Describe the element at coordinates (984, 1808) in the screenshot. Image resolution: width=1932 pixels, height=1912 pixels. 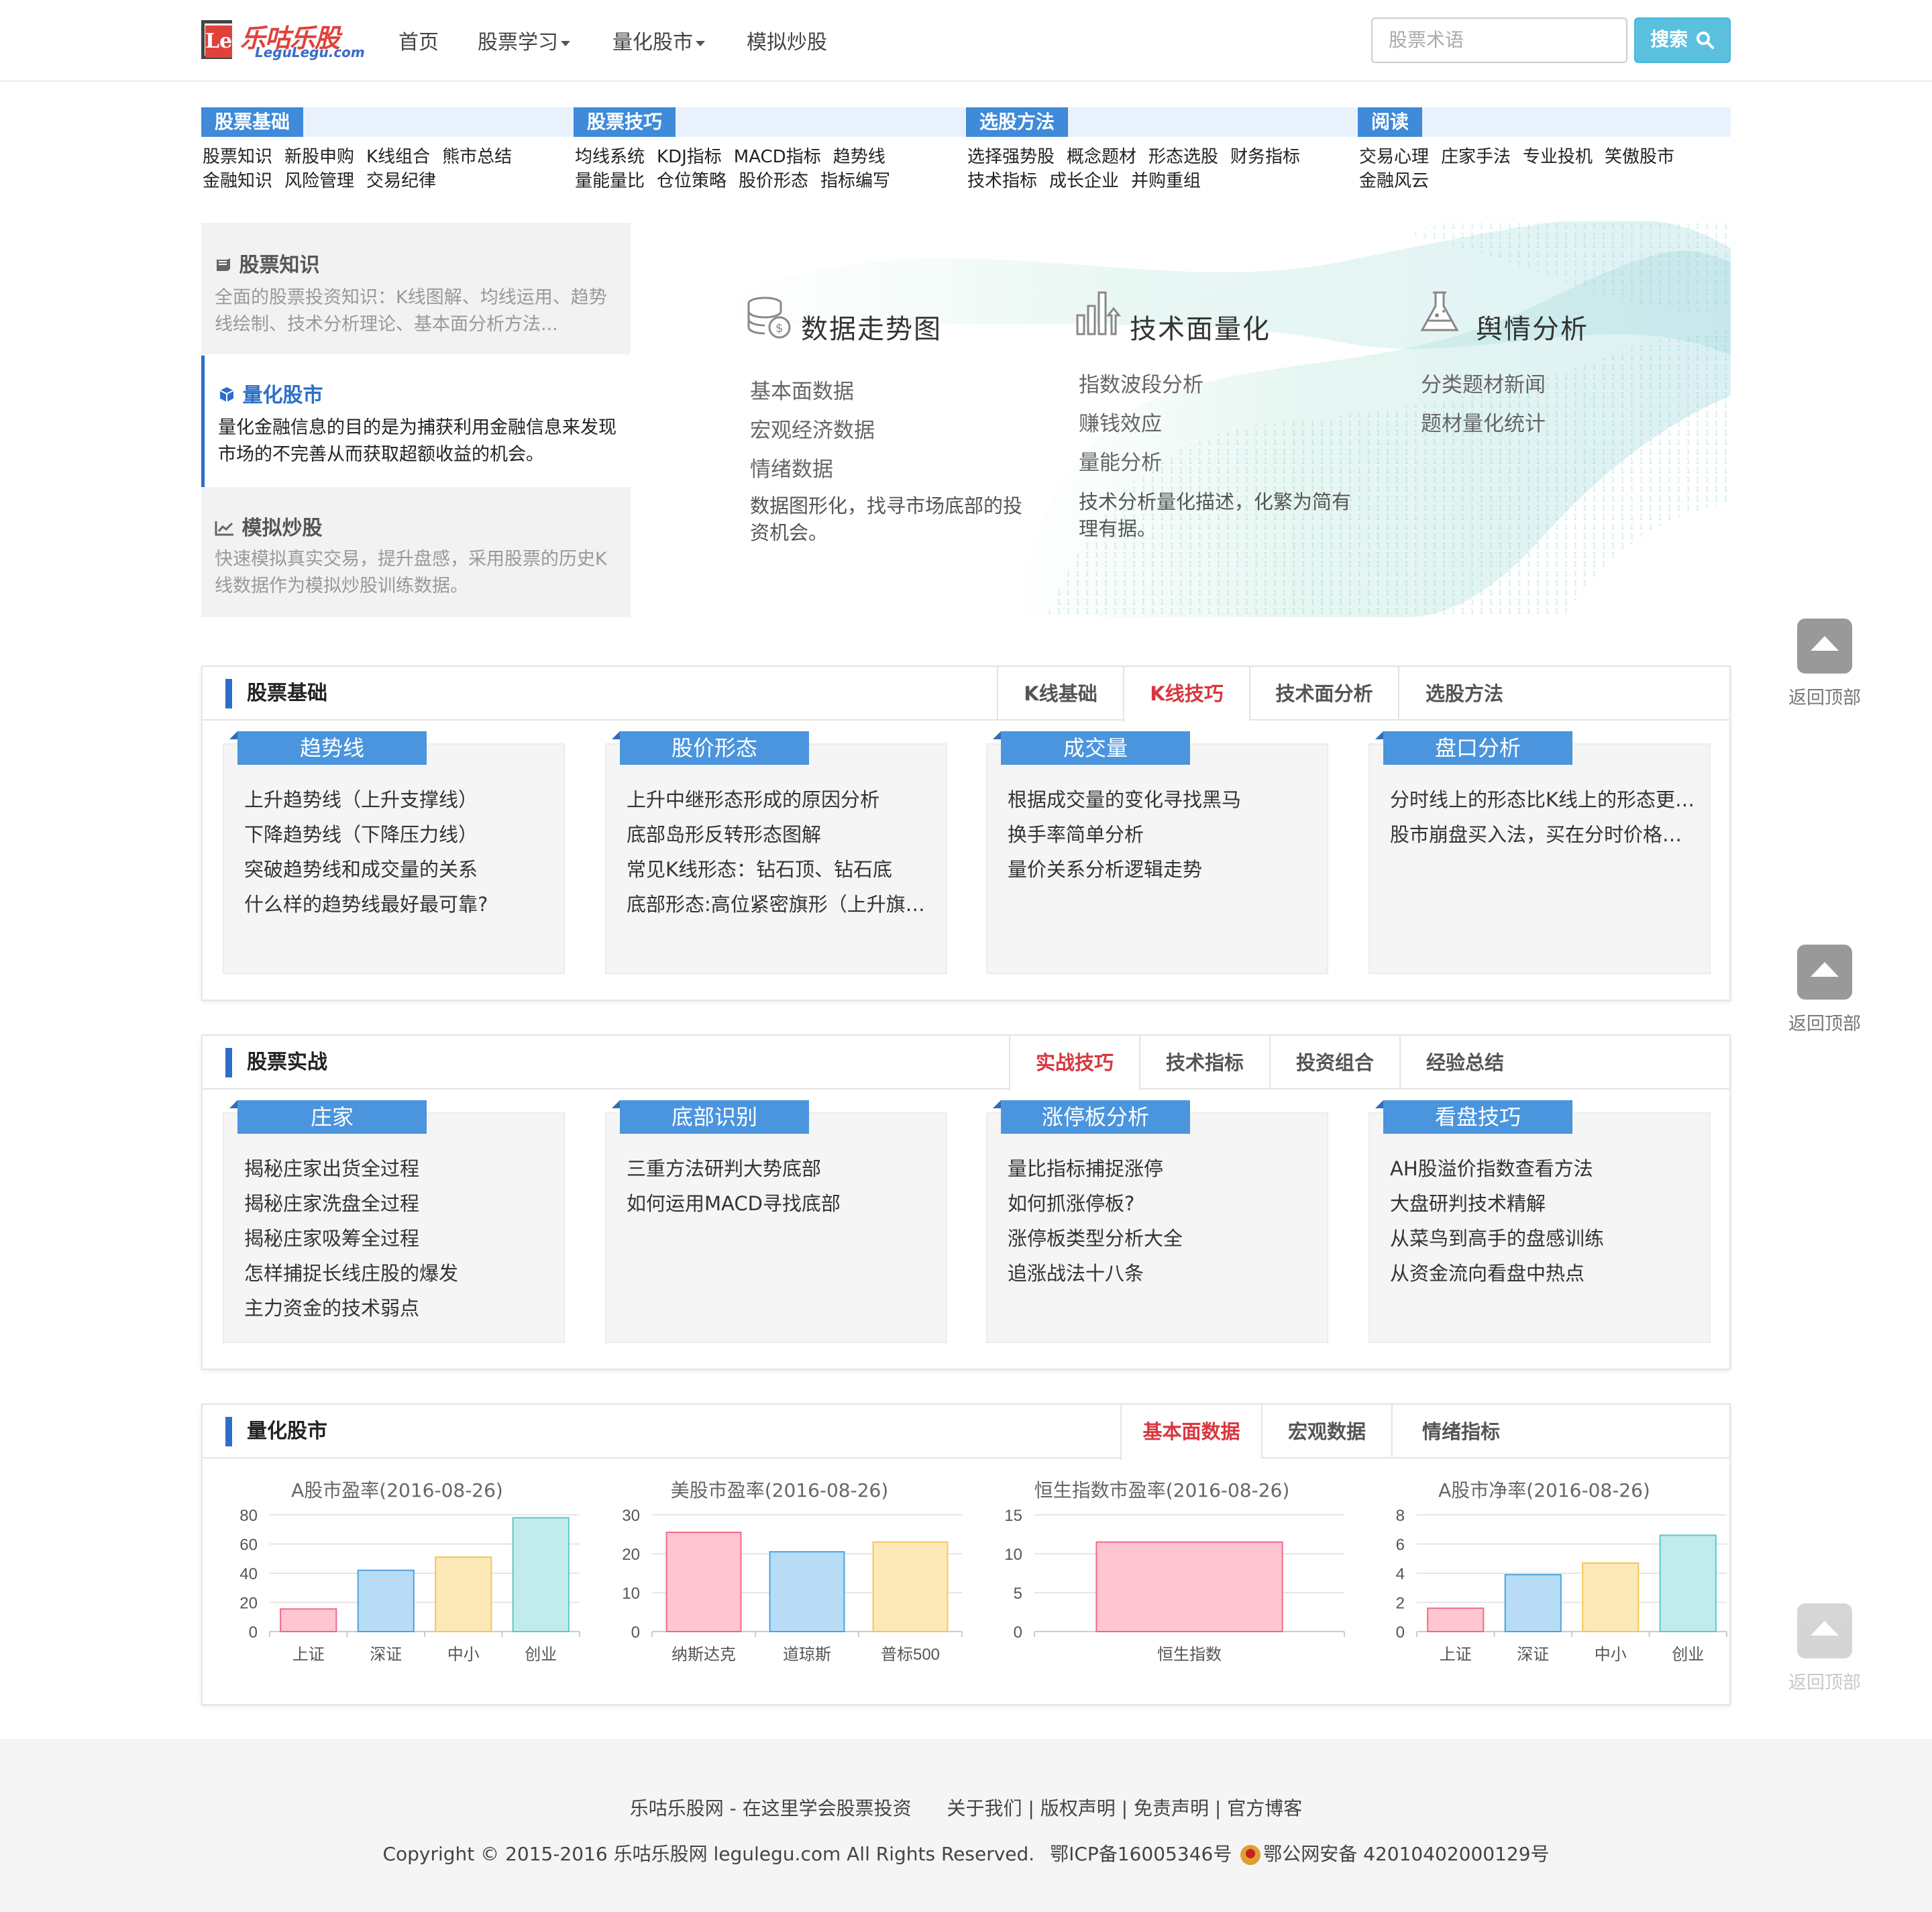
I see `footer-link-about: 关于我们` at that location.